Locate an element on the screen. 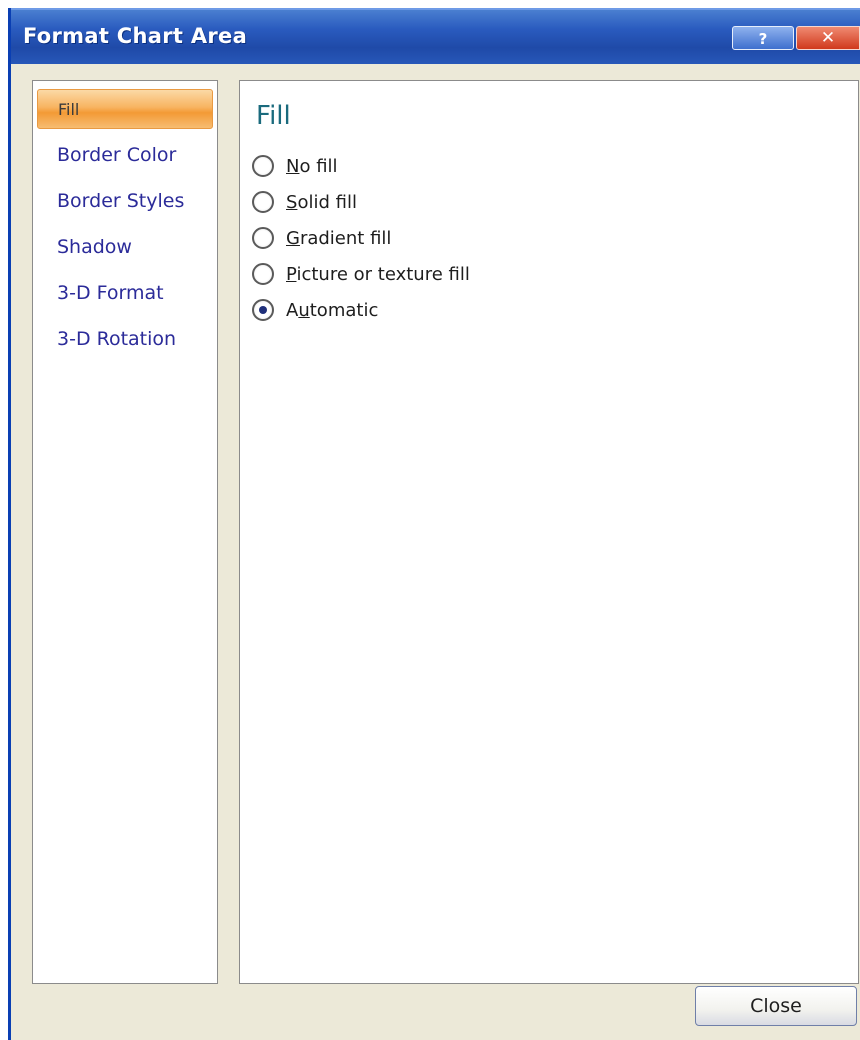  radio-option-solid-fill: Solid fill is located at coordinates (304, 202).